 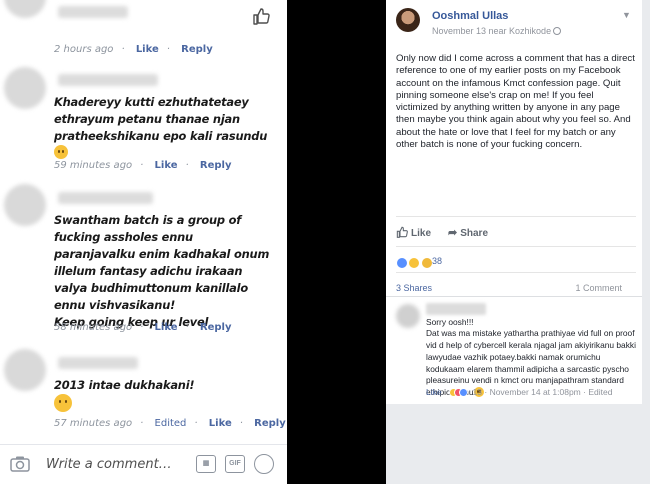 I want to click on globe-icon, so click(x=557, y=31).